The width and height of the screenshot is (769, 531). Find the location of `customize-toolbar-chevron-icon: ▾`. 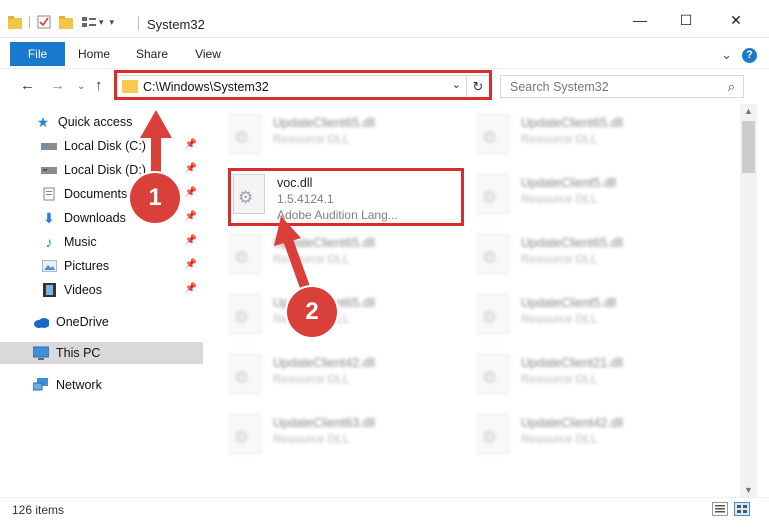

customize-toolbar-chevron-icon: ▾ is located at coordinates (101, 22).